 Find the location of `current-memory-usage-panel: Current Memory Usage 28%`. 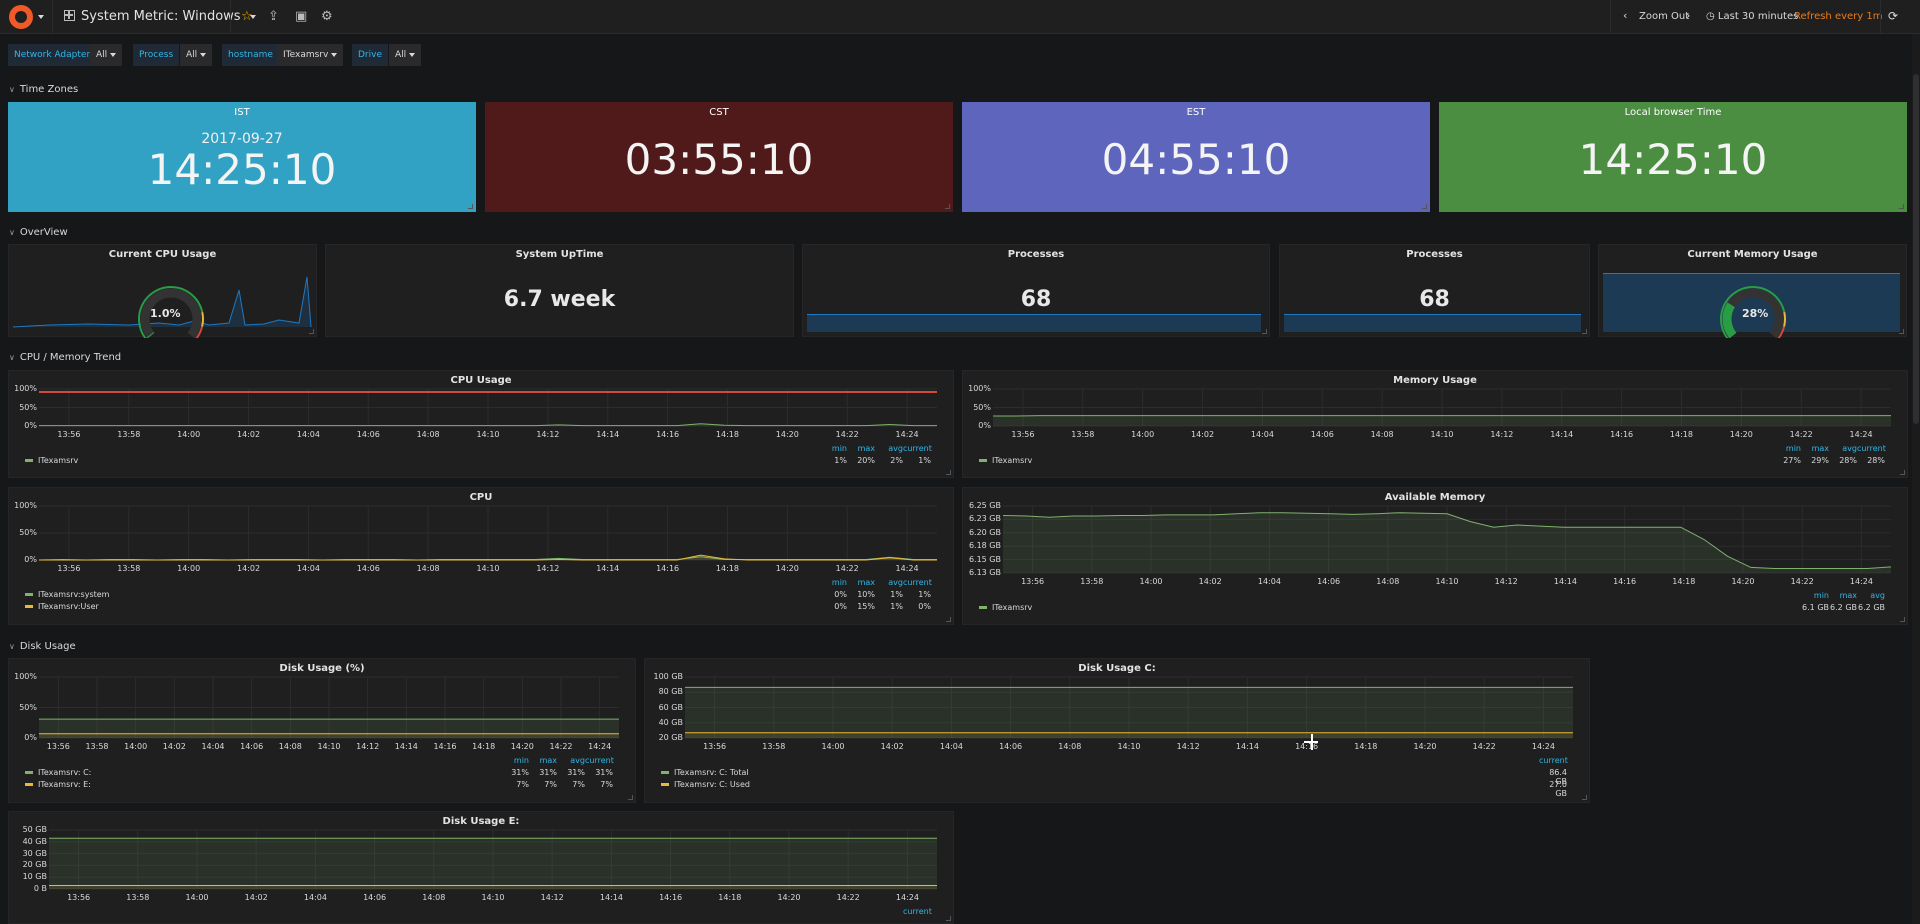

current-memory-usage-panel: Current Memory Usage 28% is located at coordinates (1752, 291).